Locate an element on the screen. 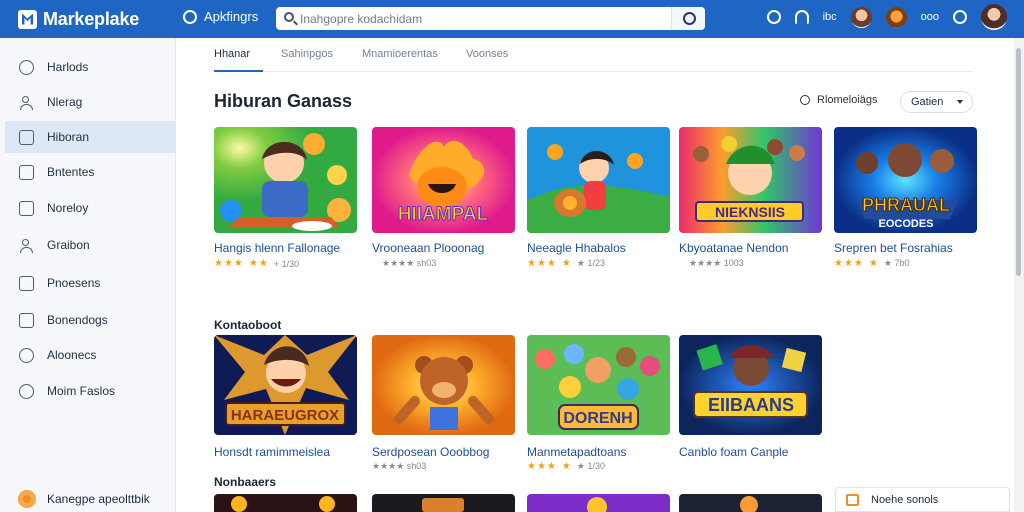  app-title: Manmetapadtoans is located at coordinates (576, 452).